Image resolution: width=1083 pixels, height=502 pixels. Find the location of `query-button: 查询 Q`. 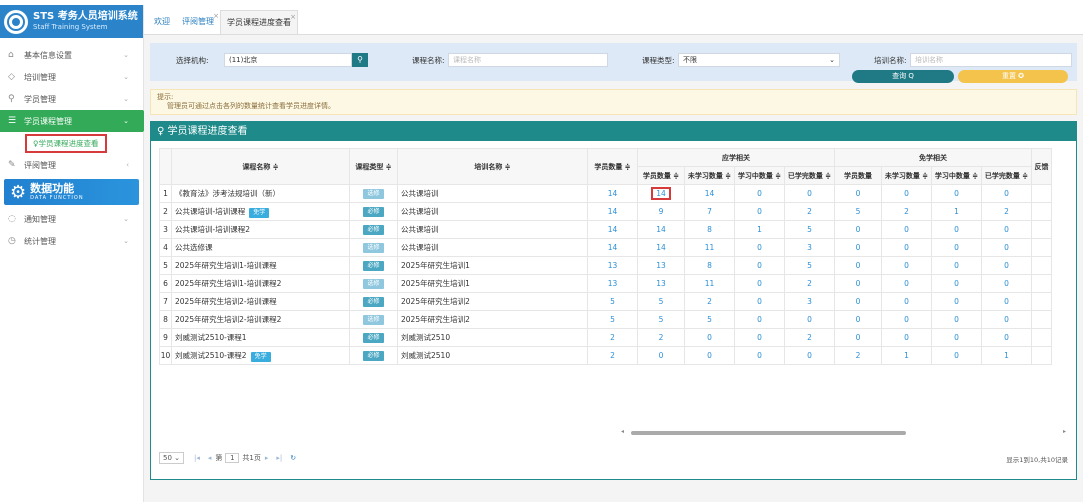

query-button: 查询 Q is located at coordinates (903, 76).